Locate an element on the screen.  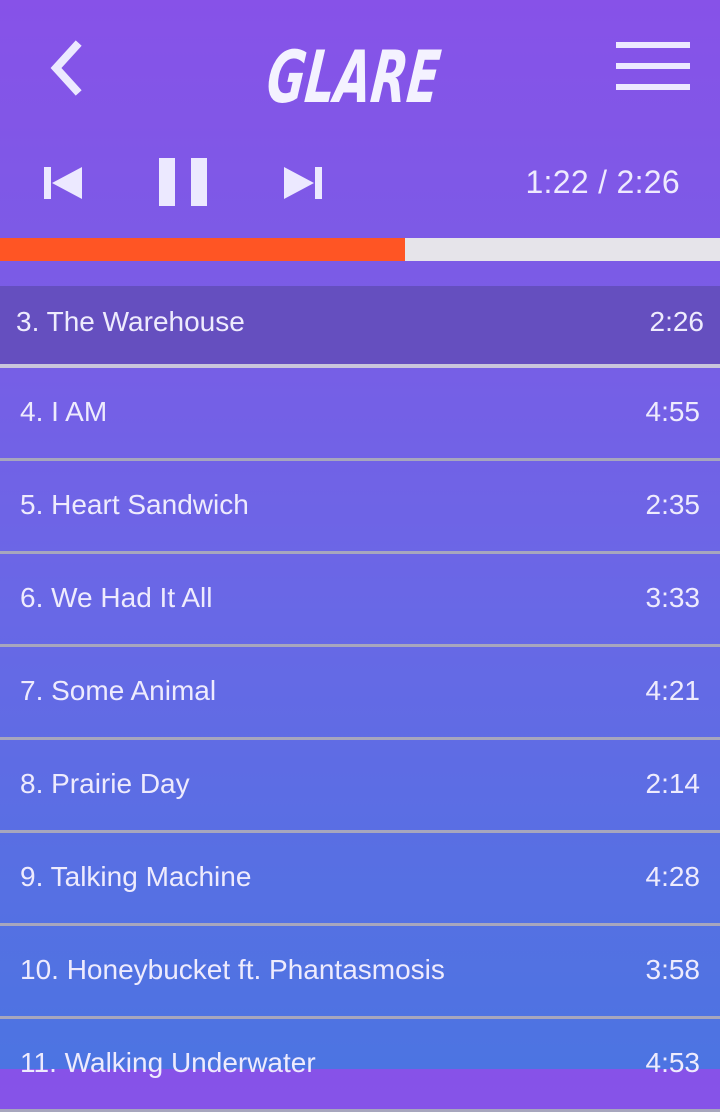
track-title: 5. Heart Sandwich is located at coordinates (134, 504).